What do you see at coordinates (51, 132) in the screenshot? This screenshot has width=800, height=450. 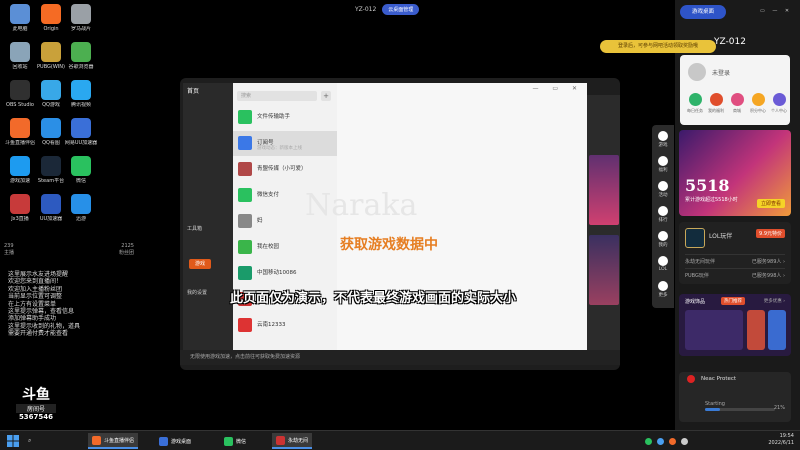 I see `desktop-icon: QQ看图` at bounding box center [51, 132].